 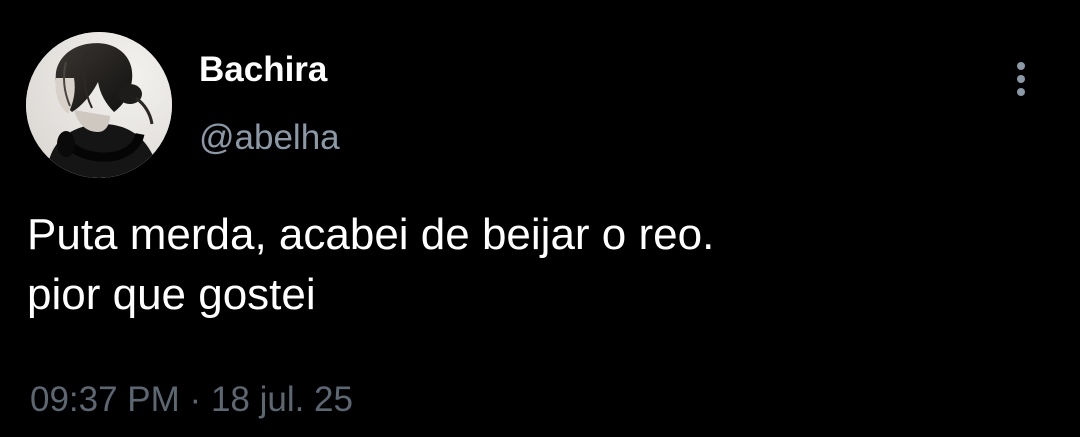 I want to click on tweet-time: 09:37 PM, so click(x=105, y=399).